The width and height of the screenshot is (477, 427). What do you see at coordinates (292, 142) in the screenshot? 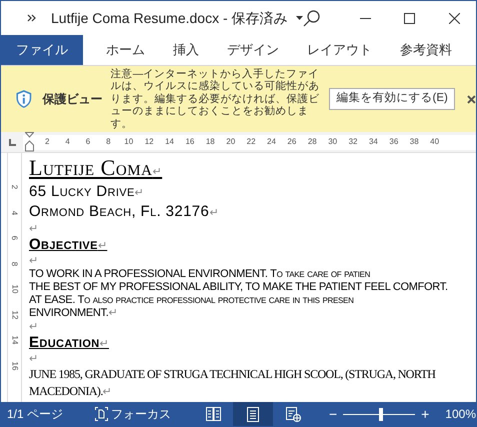
I see `ruler-number: 26` at bounding box center [292, 142].